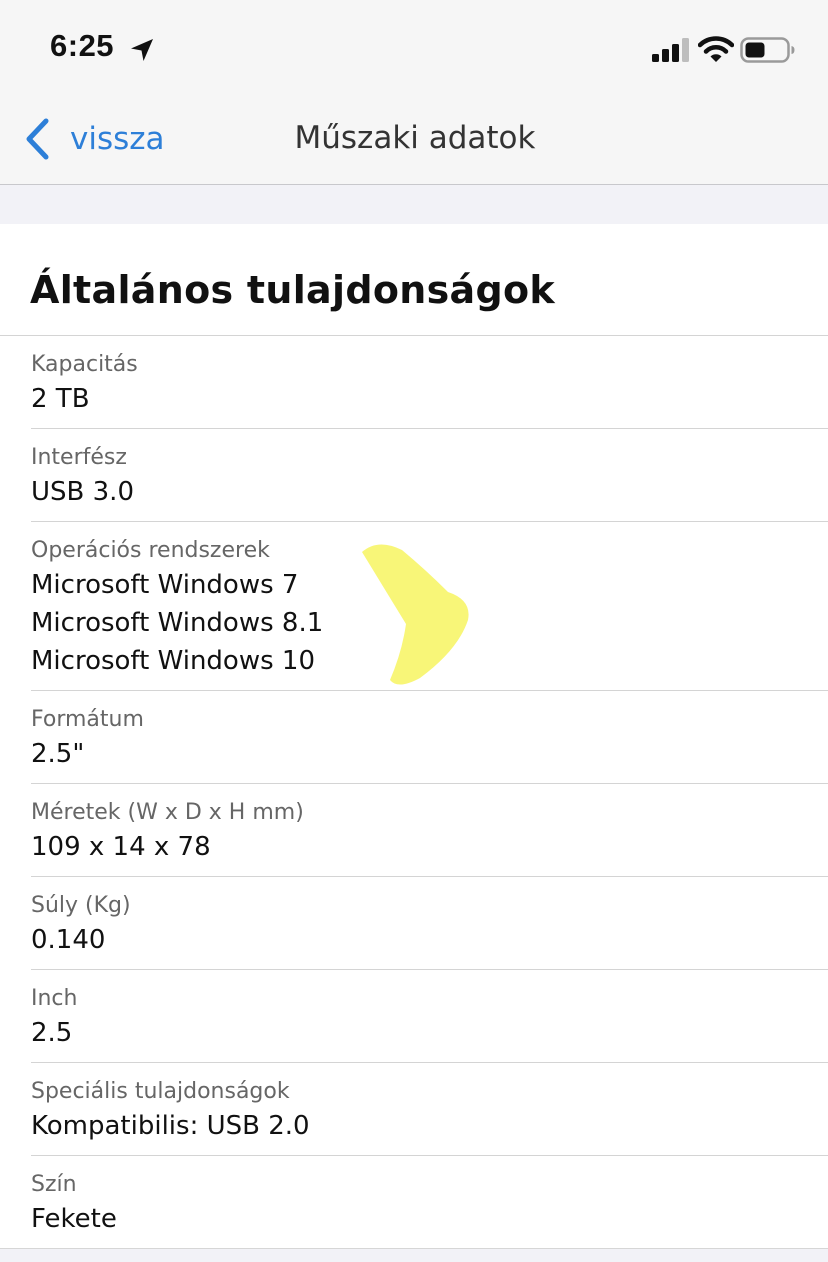  I want to click on page-title: Műszaki adatok, so click(415, 138).